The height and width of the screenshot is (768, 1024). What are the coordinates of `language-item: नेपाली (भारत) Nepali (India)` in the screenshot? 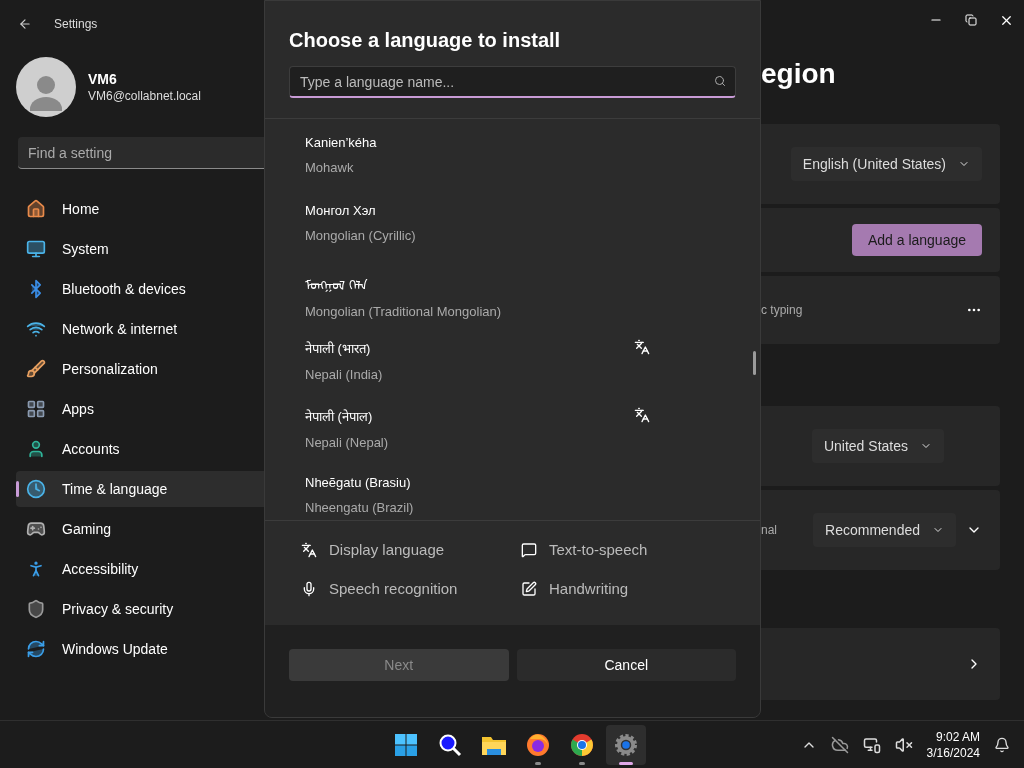 It's located at (532, 373).